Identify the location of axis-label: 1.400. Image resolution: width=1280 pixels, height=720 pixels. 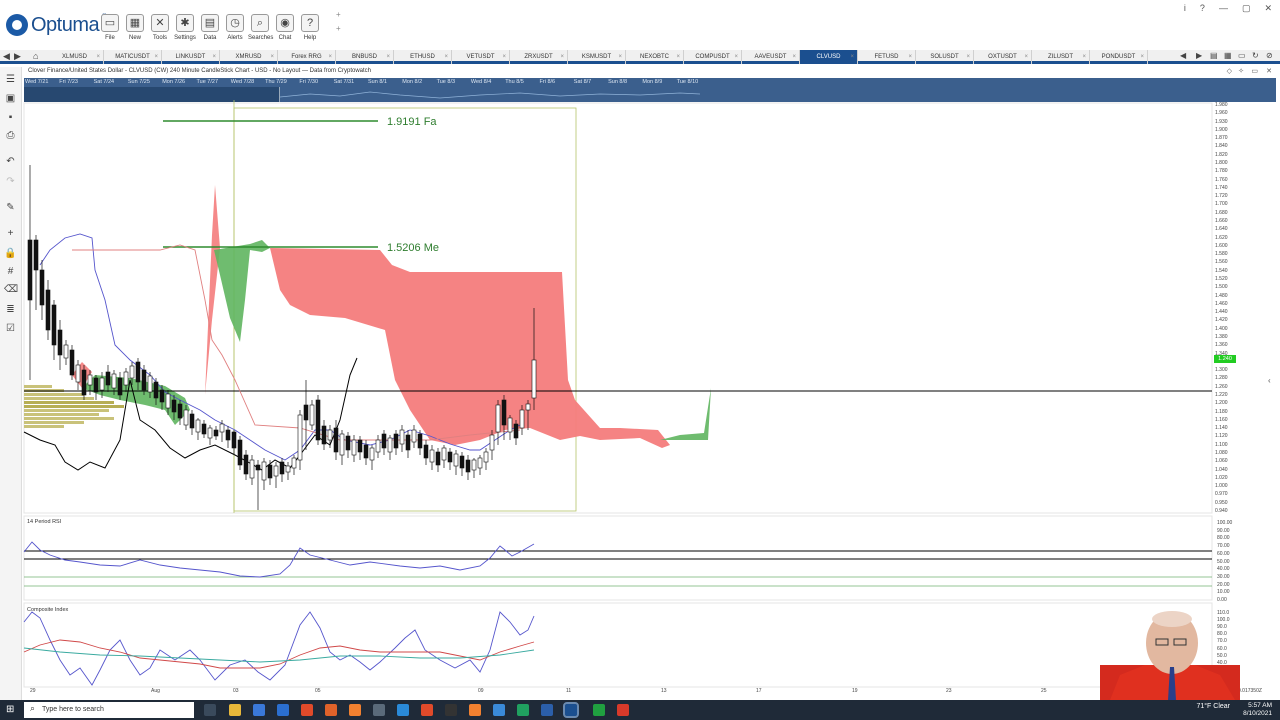
(1221, 328).